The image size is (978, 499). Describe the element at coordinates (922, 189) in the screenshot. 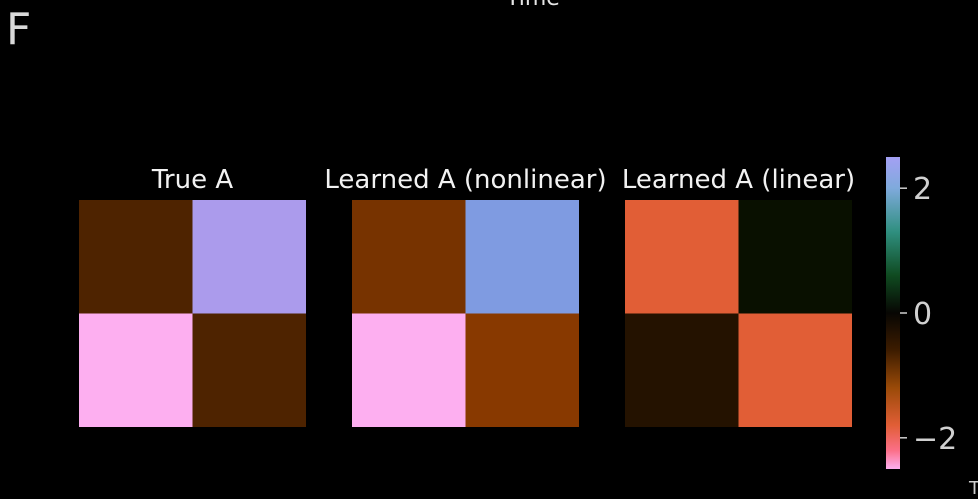

I see `colorbar-tick-label: 2` at that location.